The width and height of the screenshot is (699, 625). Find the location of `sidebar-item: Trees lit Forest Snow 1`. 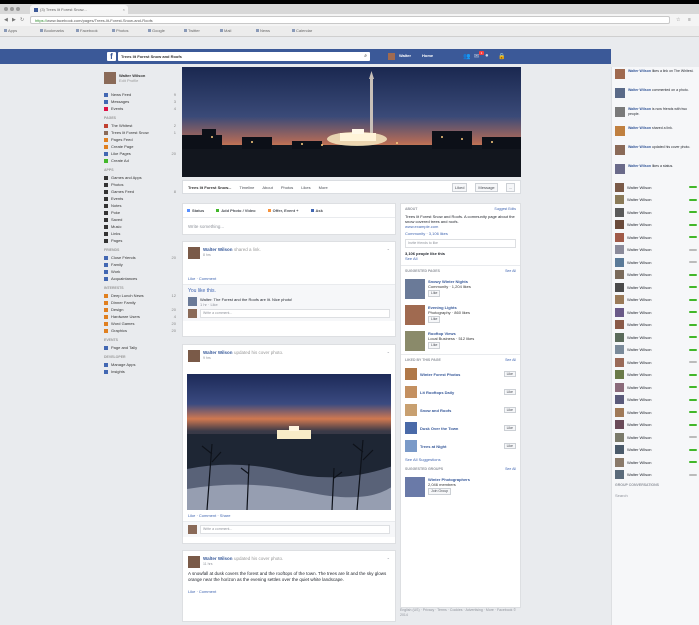

sidebar-item: Trees lit Forest Snow 1 is located at coordinates (140, 132).